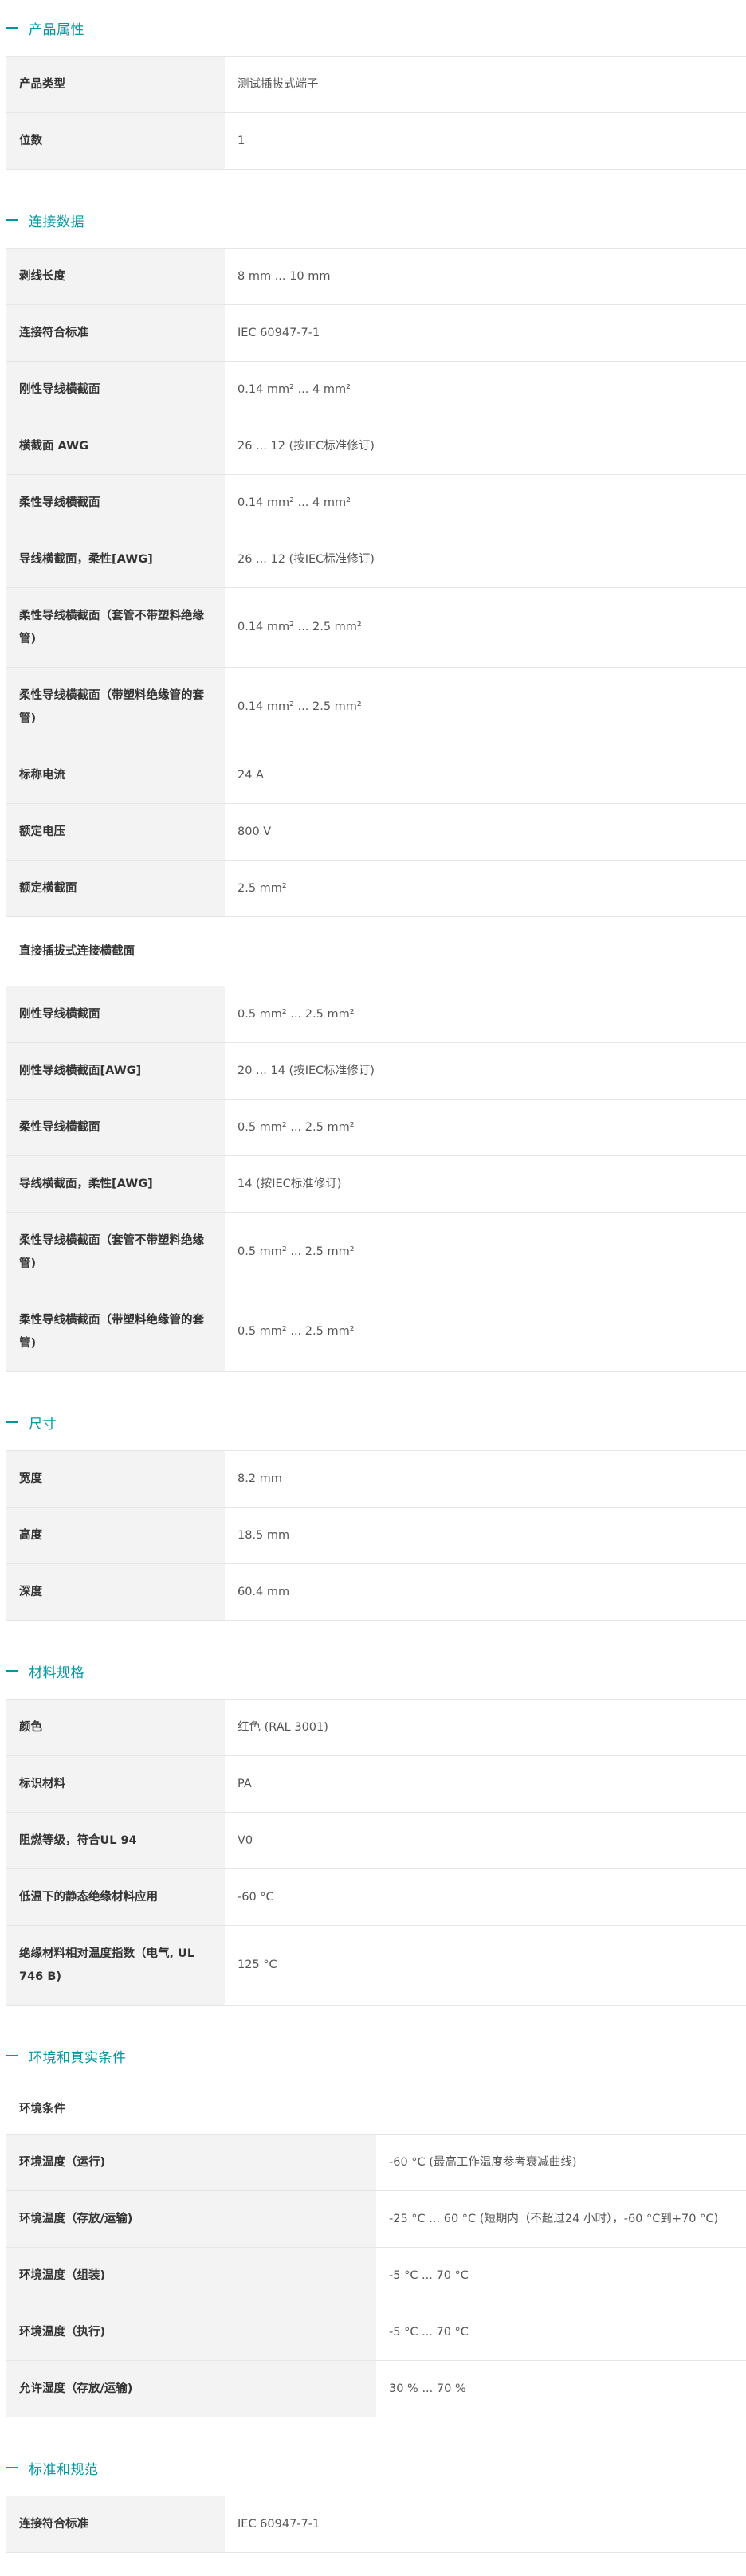 This screenshot has width=746, height=2576. I want to click on row-label: 宽度, so click(115, 1479).